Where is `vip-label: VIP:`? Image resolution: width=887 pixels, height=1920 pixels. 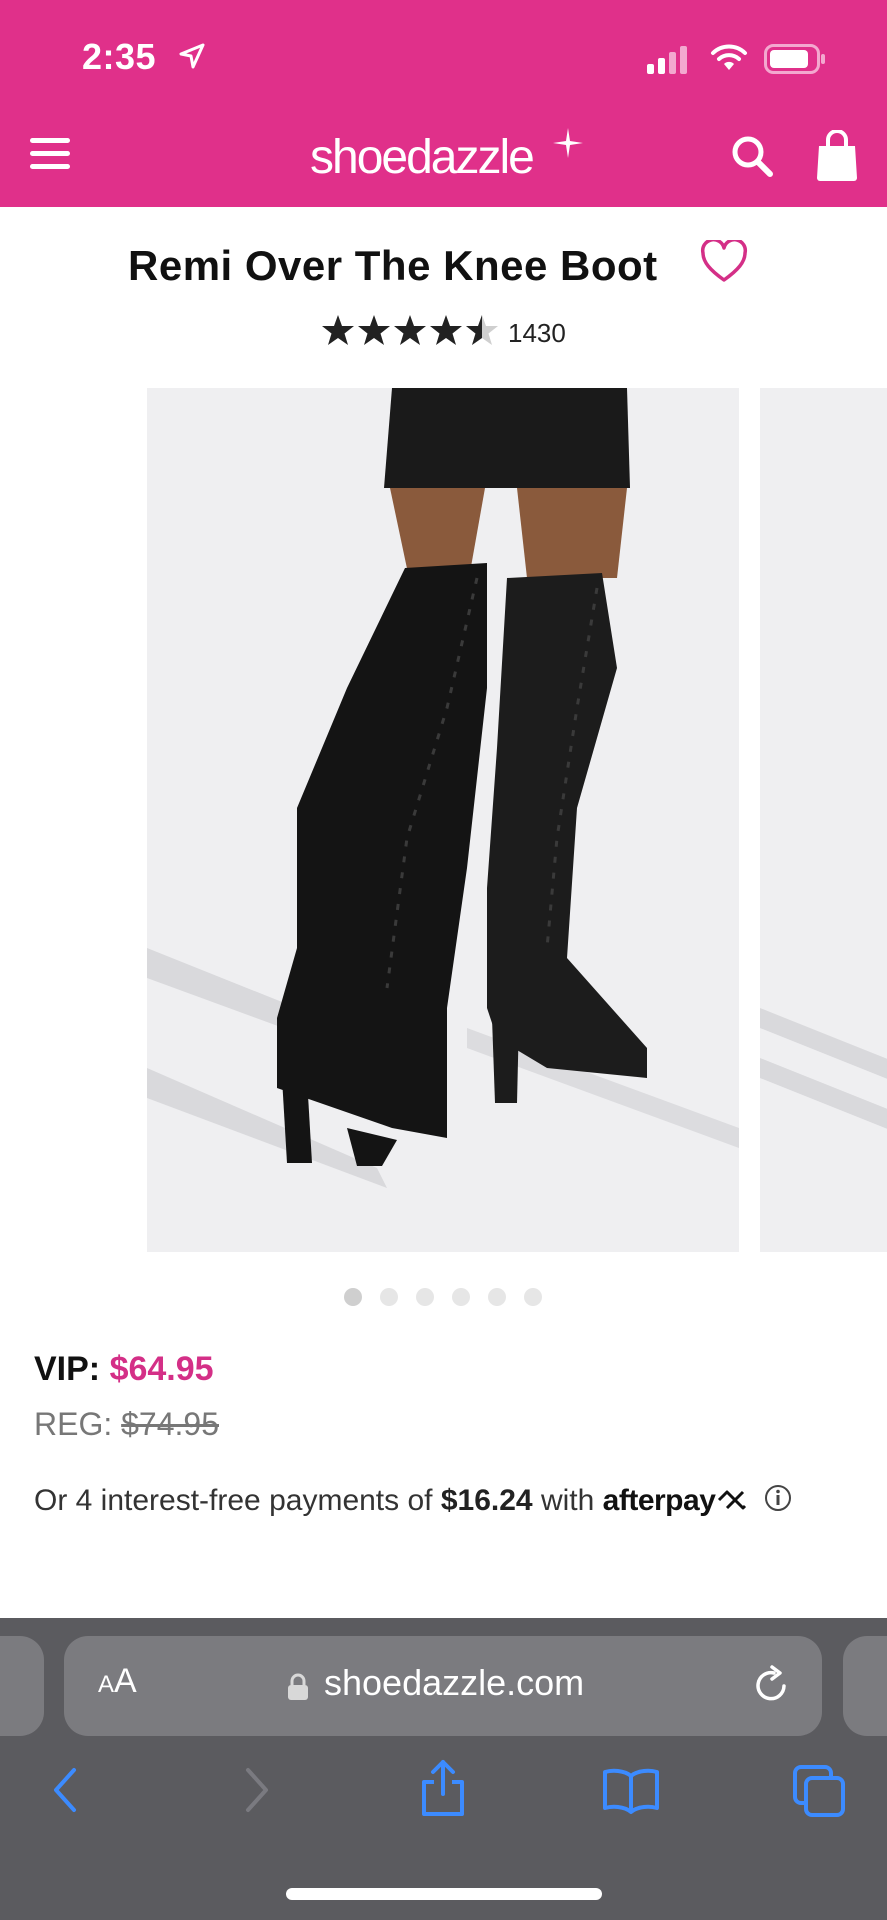 vip-label: VIP: is located at coordinates (67, 1369).